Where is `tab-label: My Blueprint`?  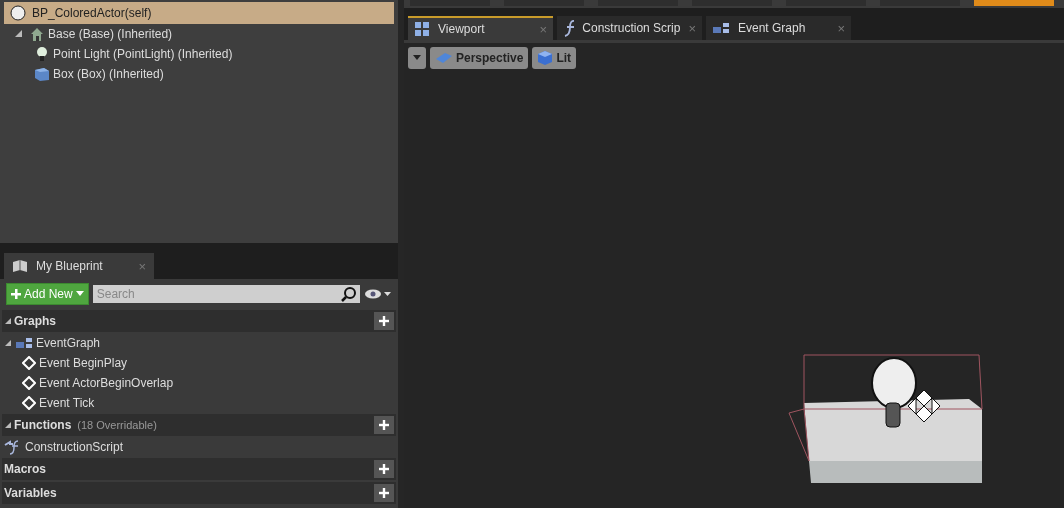
tab-label: My Blueprint is located at coordinates (70, 266).